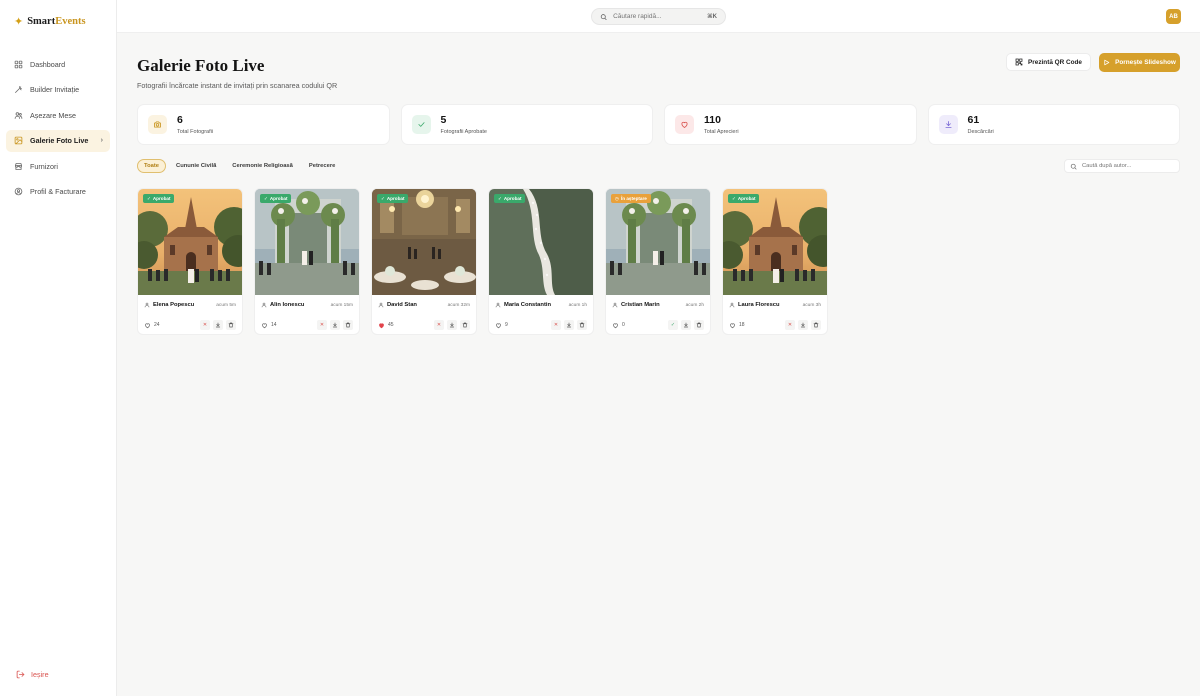  What do you see at coordinates (32, 674) in the screenshot?
I see `logout-button: Ieșire` at bounding box center [32, 674].